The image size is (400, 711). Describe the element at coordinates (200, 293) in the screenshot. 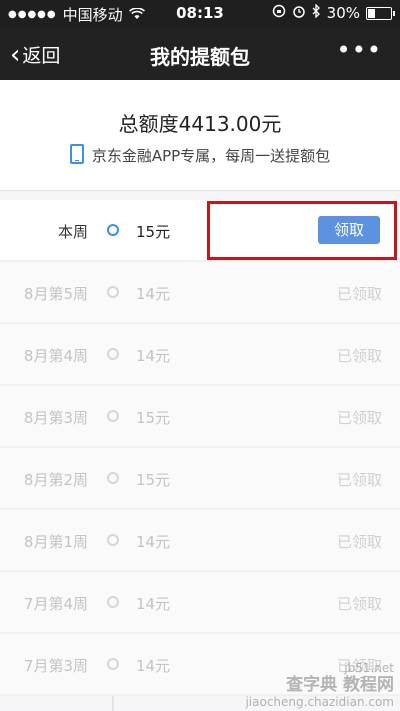

I see `week-row: 8月第5周 14元 已领取` at that location.